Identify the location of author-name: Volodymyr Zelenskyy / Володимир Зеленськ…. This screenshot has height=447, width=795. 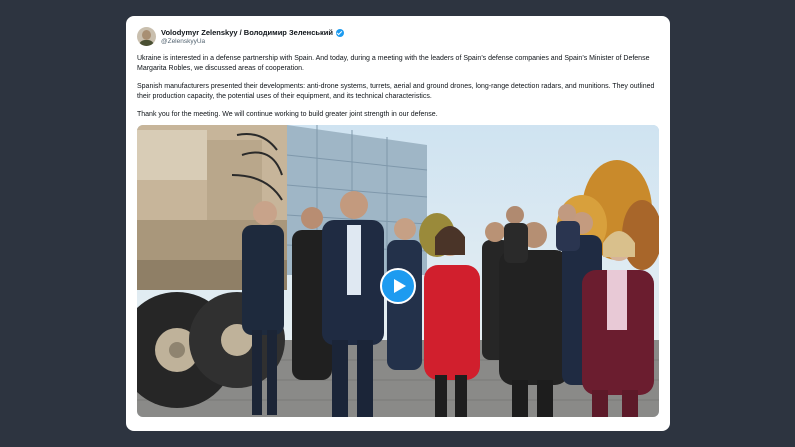
(252, 32).